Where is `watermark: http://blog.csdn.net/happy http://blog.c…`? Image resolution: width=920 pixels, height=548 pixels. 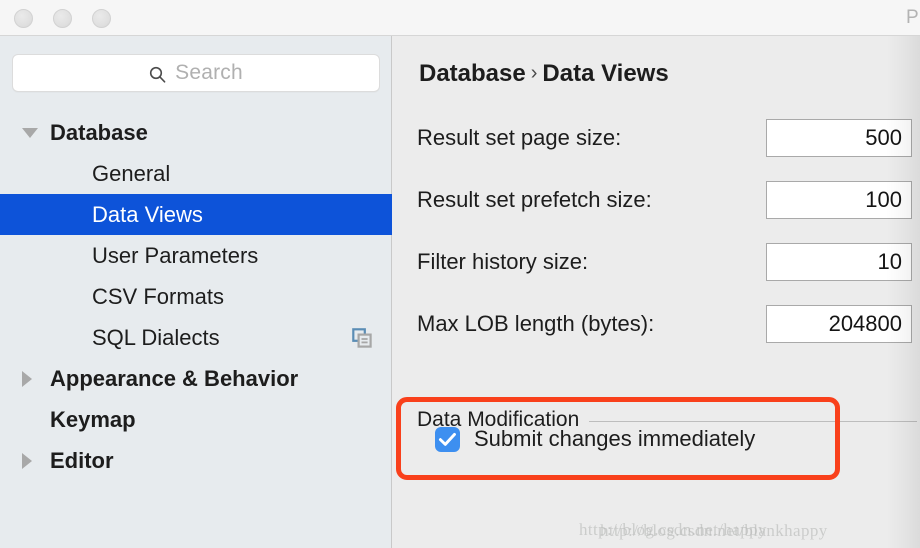 watermark: http://blog.csdn.net/happy http://blog.c… is located at coordinates (656, 532).